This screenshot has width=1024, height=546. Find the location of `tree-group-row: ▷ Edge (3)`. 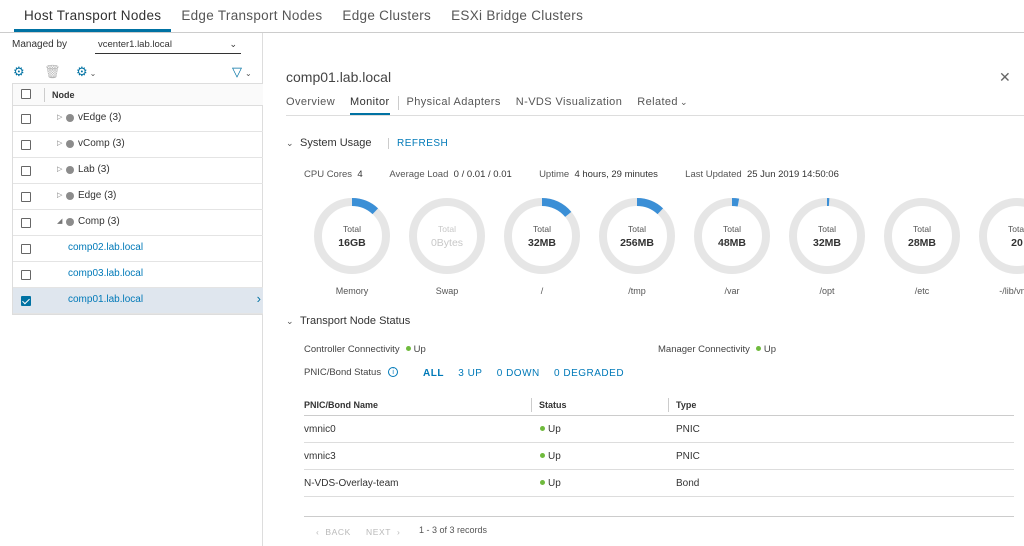

tree-group-row: ▷ Edge (3) is located at coordinates (138, 197).